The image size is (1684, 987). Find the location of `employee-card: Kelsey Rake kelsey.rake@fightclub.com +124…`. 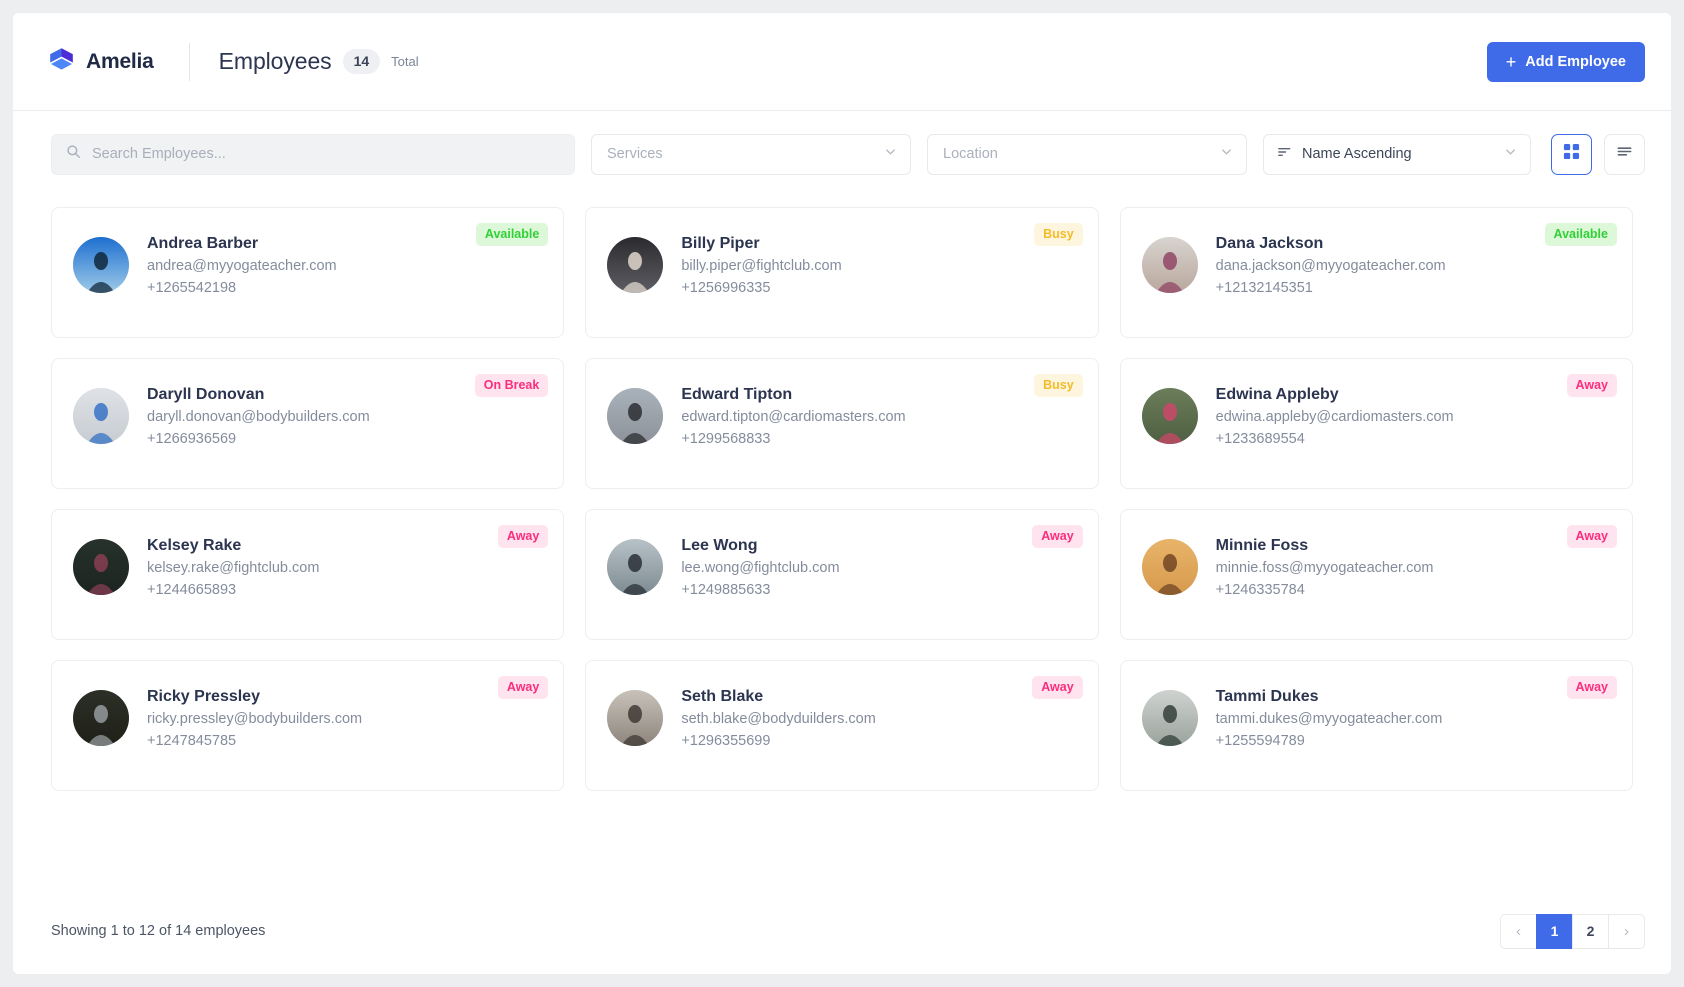

employee-card: Kelsey Rake kelsey.rake@fightclub.com +124… is located at coordinates (308, 574).